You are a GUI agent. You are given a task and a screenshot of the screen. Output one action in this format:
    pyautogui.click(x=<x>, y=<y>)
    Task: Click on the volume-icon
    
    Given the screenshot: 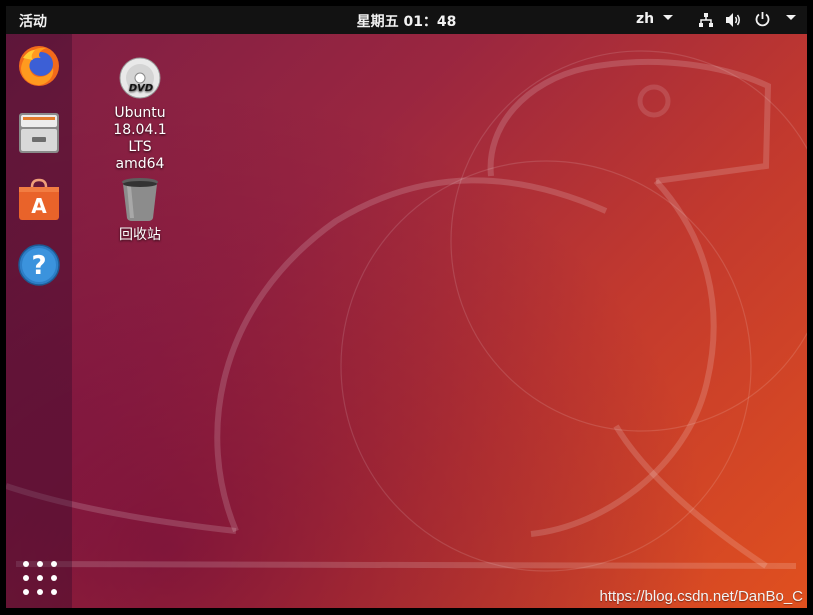 What is the action you would take?
    pyautogui.click(x=734, y=20)
    